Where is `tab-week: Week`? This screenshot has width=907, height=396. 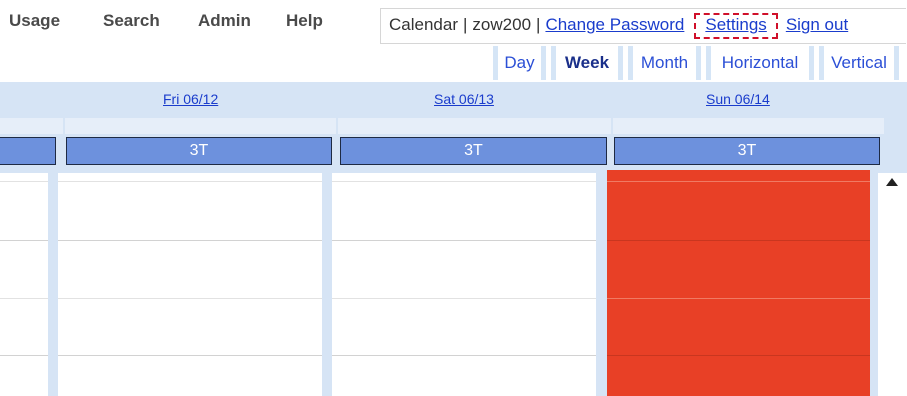
tab-week: Week is located at coordinates (587, 63).